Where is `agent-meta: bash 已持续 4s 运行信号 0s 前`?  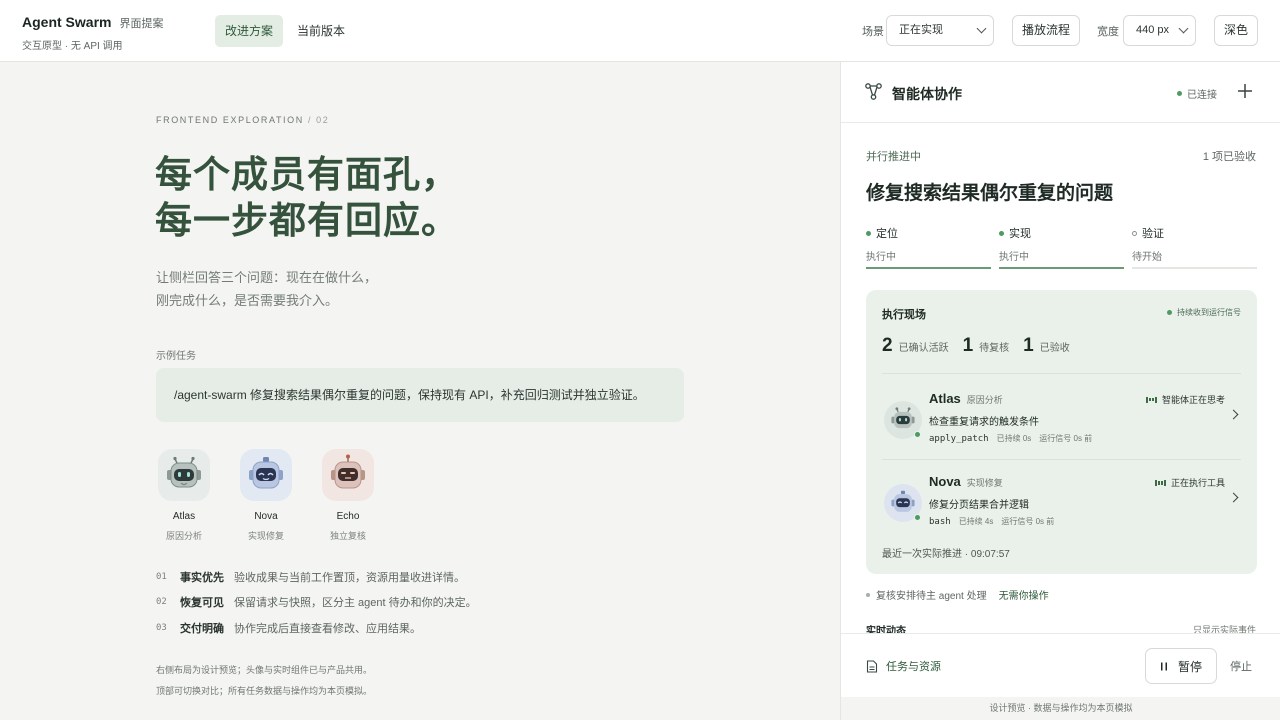 agent-meta: bash 已持续 4s 运行信号 0s 前 is located at coordinates (991, 521).